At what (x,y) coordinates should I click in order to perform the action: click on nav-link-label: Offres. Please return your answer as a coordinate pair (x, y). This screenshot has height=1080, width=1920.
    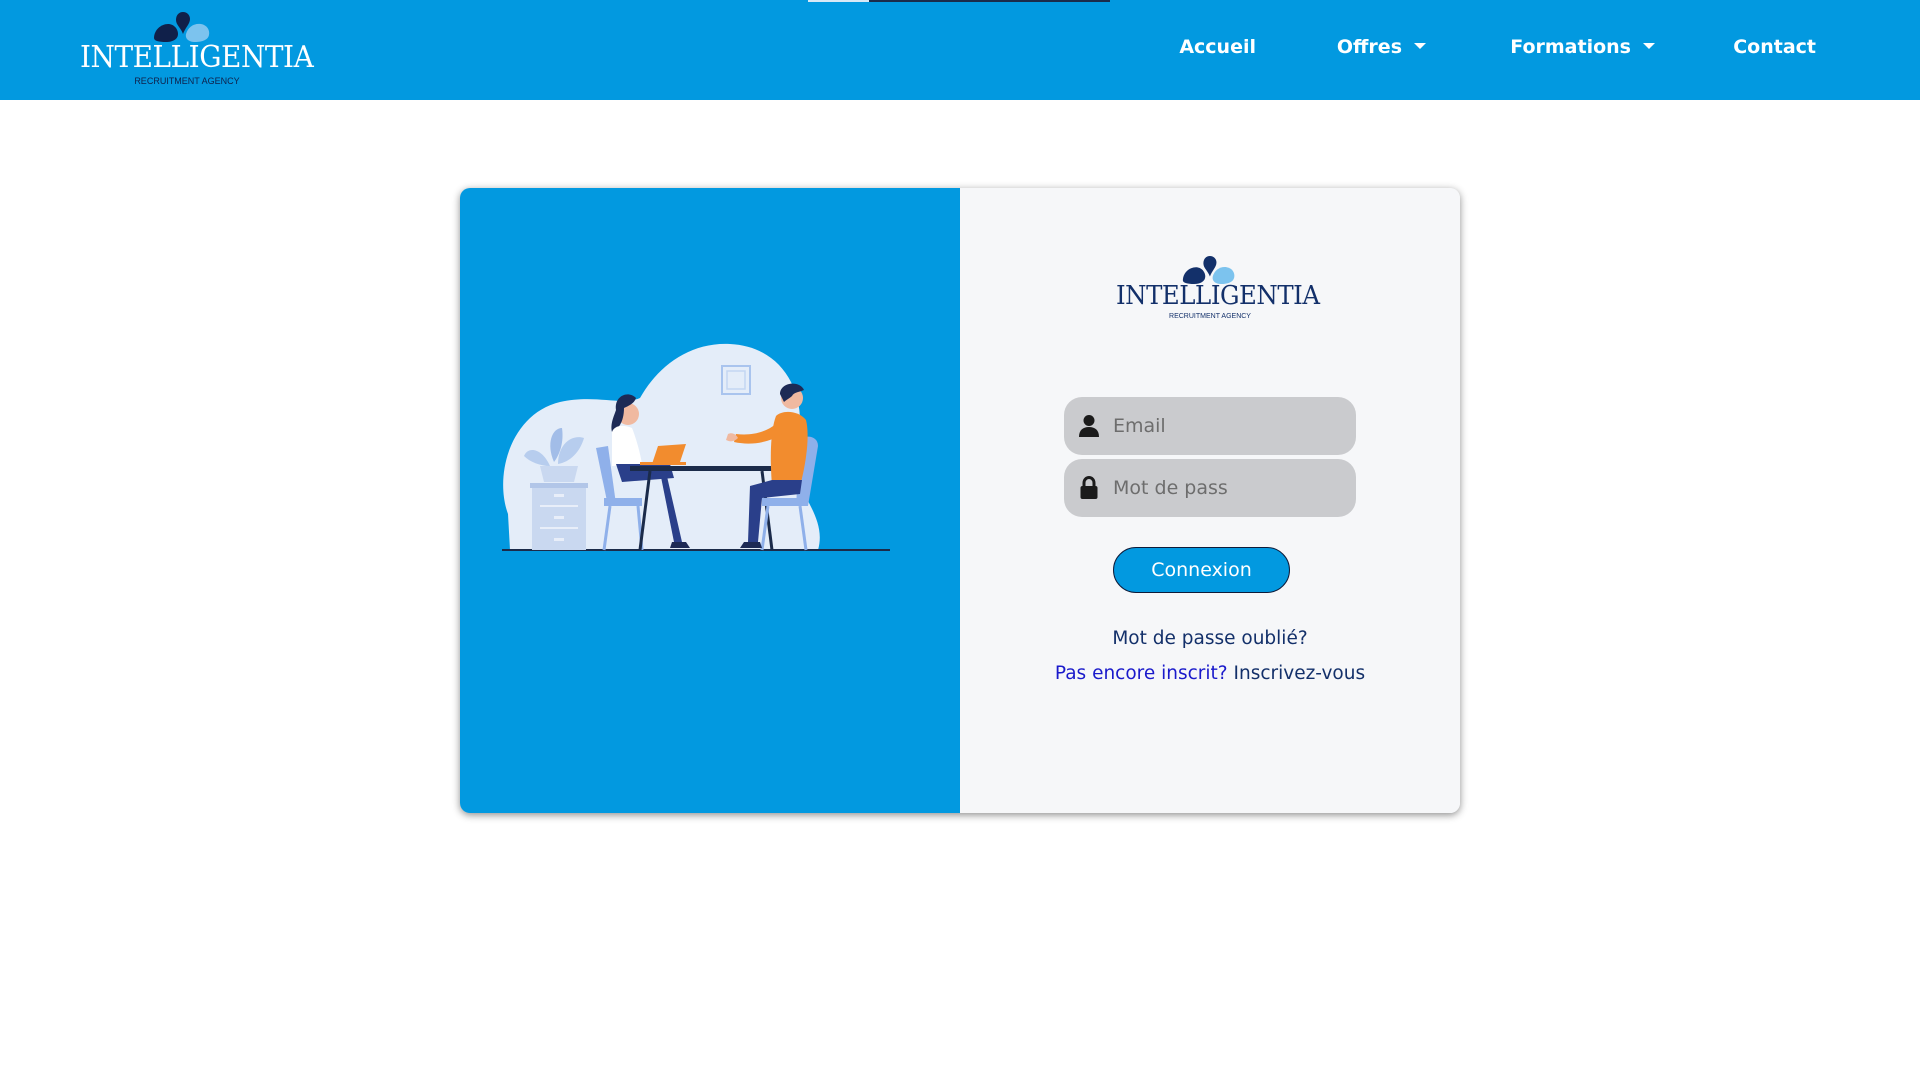
    Looking at the image, I should click on (1369, 47).